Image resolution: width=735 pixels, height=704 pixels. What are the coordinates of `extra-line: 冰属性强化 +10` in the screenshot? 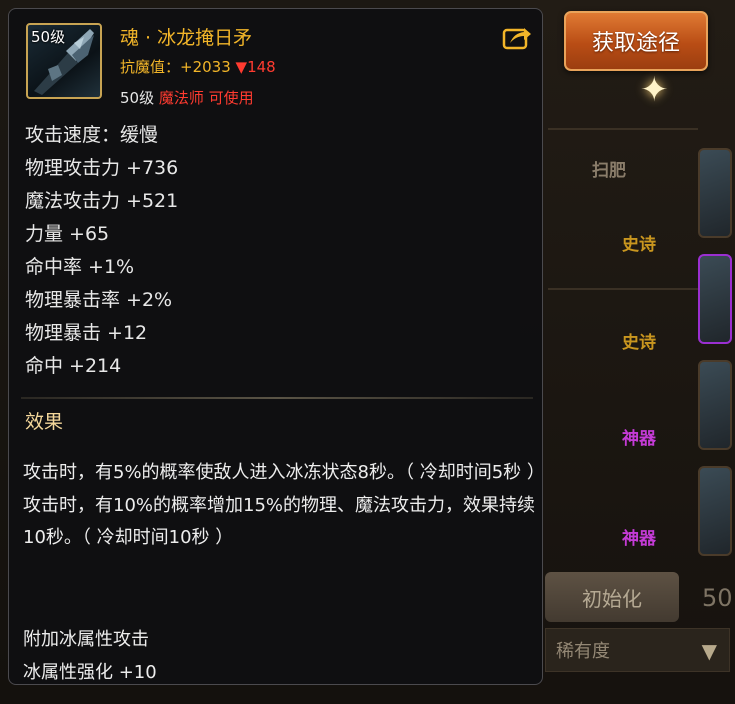 It's located at (90, 672).